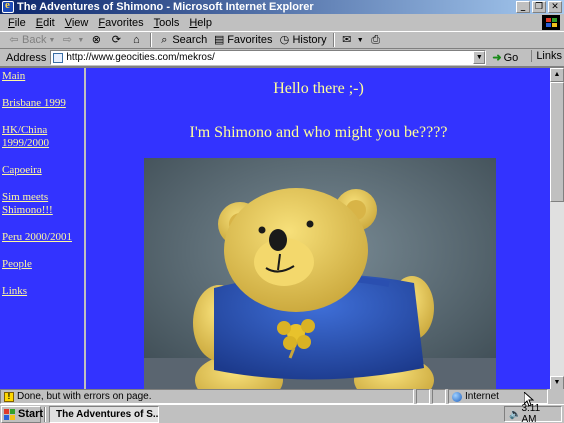 The width and height of the screenshot is (564, 423). I want to click on home-icon: ⌂, so click(136, 40).